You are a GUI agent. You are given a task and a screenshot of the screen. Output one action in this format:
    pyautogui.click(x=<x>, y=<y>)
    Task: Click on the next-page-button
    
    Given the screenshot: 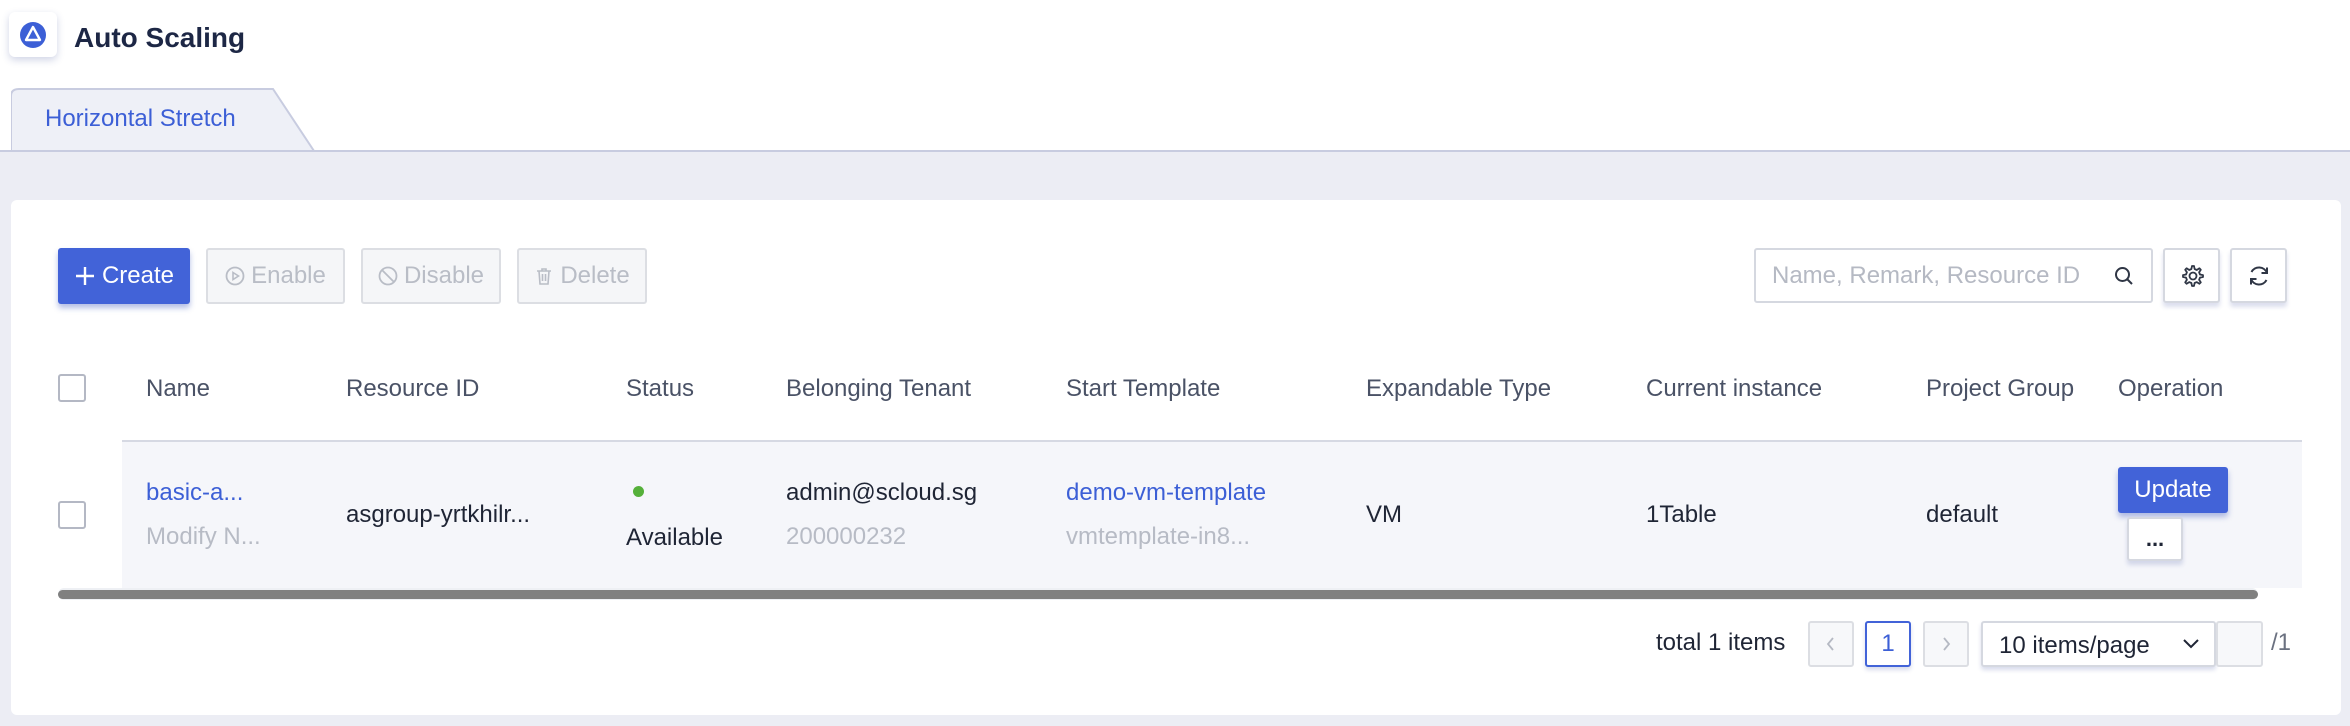 What is the action you would take?
    pyautogui.click(x=1946, y=644)
    